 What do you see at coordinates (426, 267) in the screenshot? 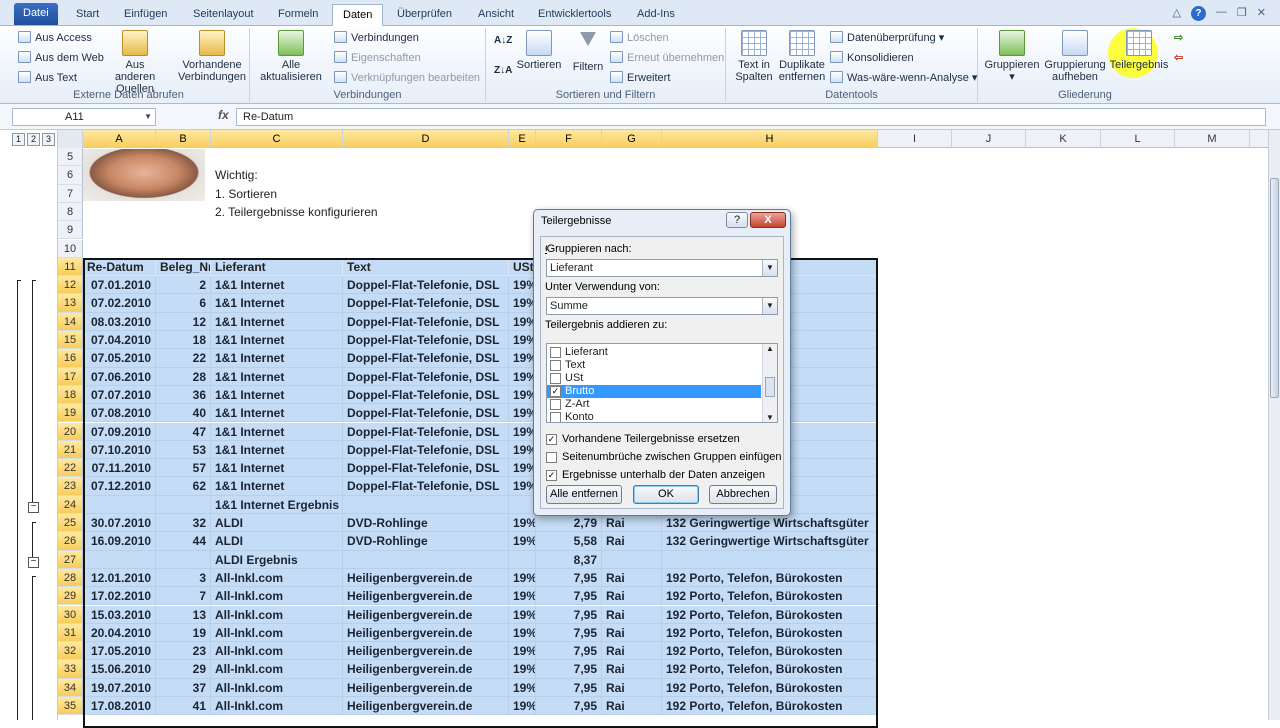
I see `header-text: Text` at bounding box center [426, 267].